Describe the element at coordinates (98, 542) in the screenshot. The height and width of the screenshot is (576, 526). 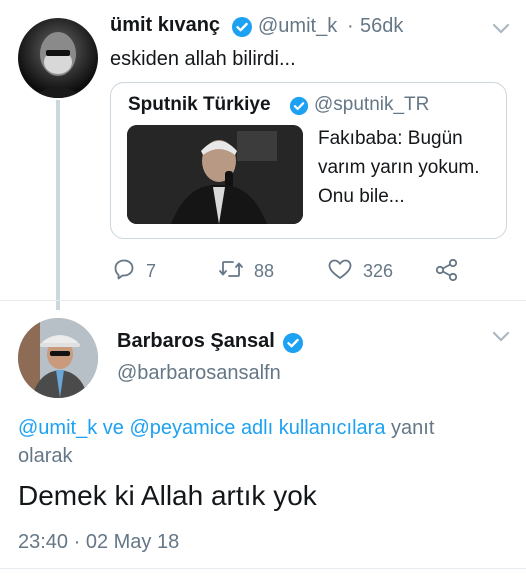
I see `tweet-timestamp: 23:40 · 02 May 18` at that location.